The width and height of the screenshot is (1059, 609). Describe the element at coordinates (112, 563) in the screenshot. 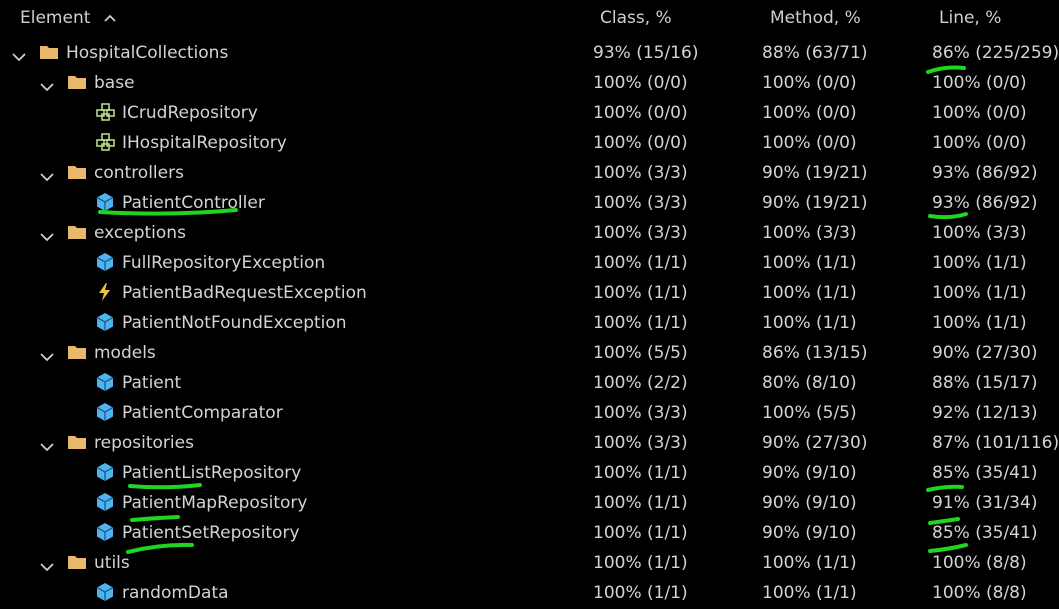

I see `element-name: utils` at that location.